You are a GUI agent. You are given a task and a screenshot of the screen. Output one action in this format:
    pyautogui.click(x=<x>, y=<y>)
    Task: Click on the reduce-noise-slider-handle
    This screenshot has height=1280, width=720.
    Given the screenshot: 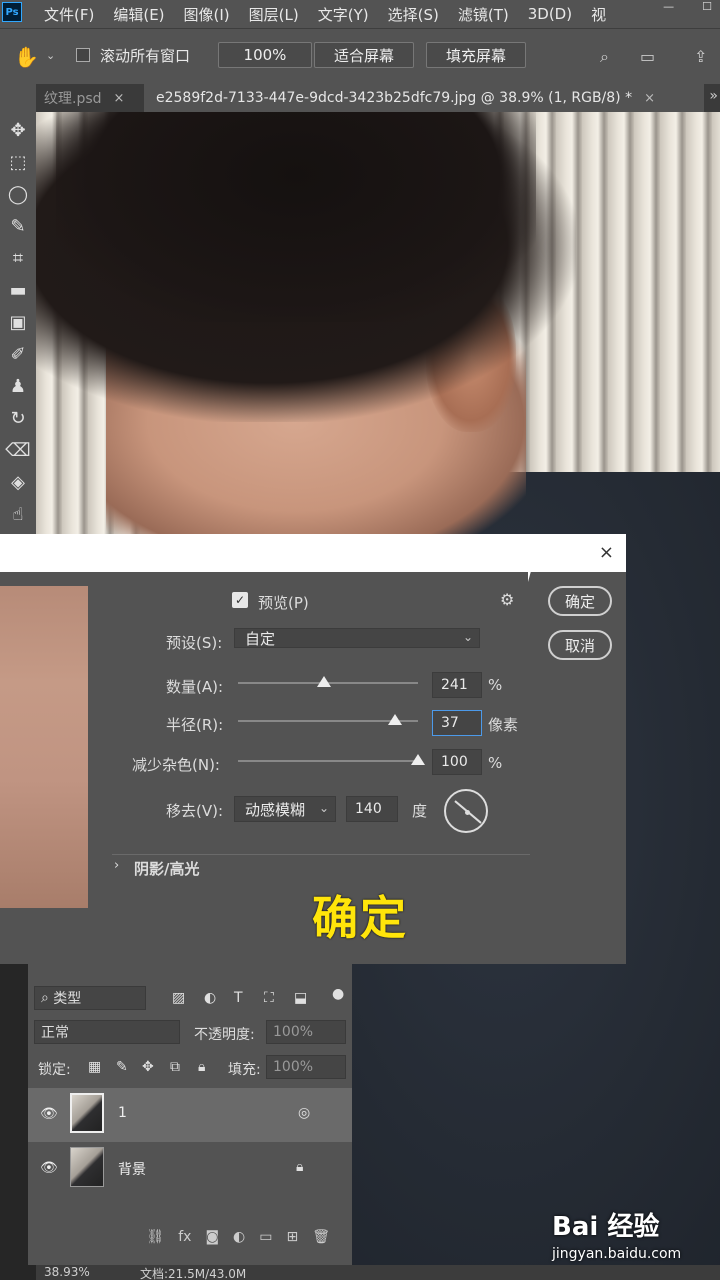 What is the action you would take?
    pyautogui.click(x=418, y=759)
    